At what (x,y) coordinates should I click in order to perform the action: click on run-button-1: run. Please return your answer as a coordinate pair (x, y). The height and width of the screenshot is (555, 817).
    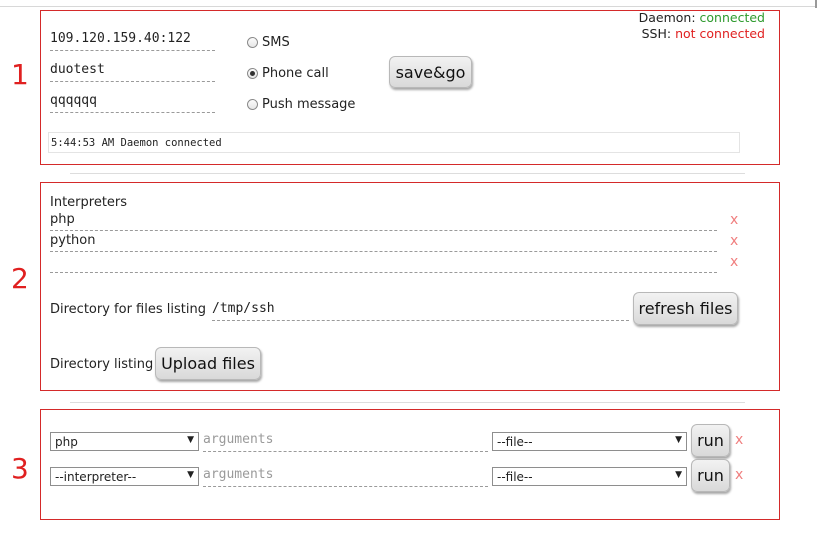
    Looking at the image, I should click on (710, 440).